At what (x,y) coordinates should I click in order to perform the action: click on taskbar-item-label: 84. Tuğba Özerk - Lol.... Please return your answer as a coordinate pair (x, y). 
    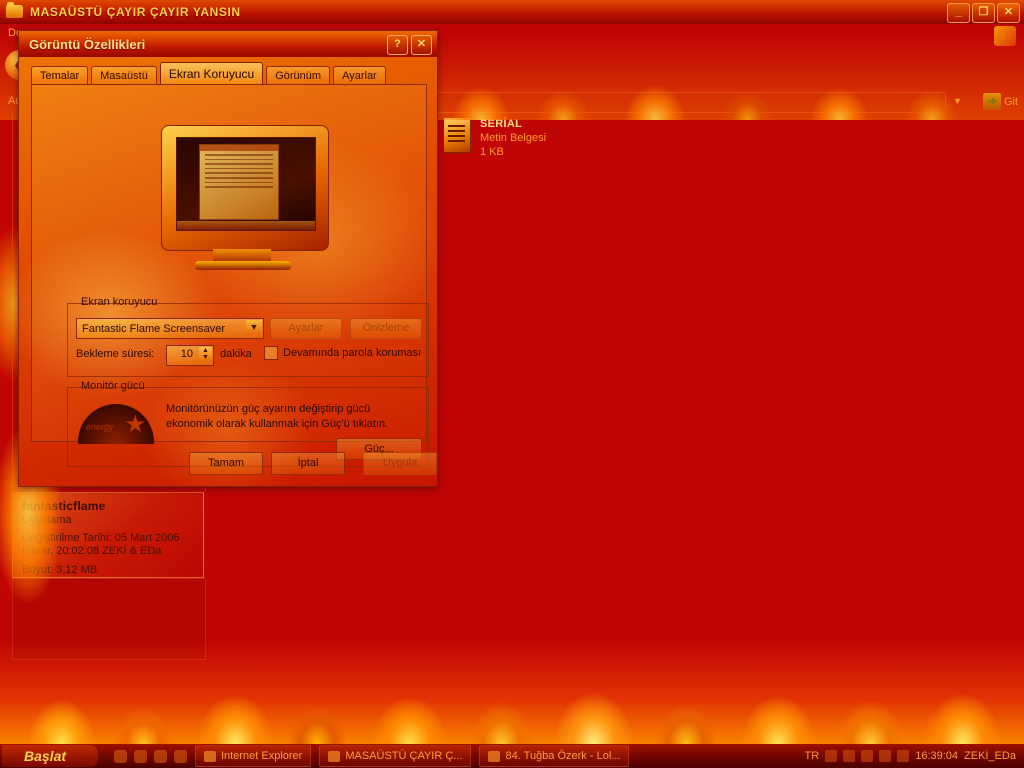
    Looking at the image, I should click on (563, 756).